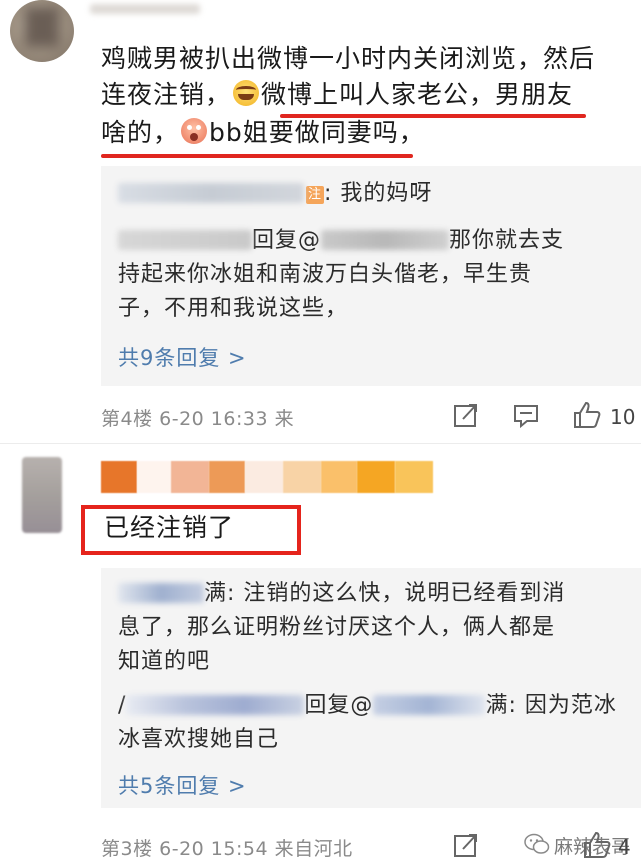 Image resolution: width=641 pixels, height=863 pixels. Describe the element at coordinates (182, 357) in the screenshot. I see `more-replies-link: 共9条回复 >` at that location.